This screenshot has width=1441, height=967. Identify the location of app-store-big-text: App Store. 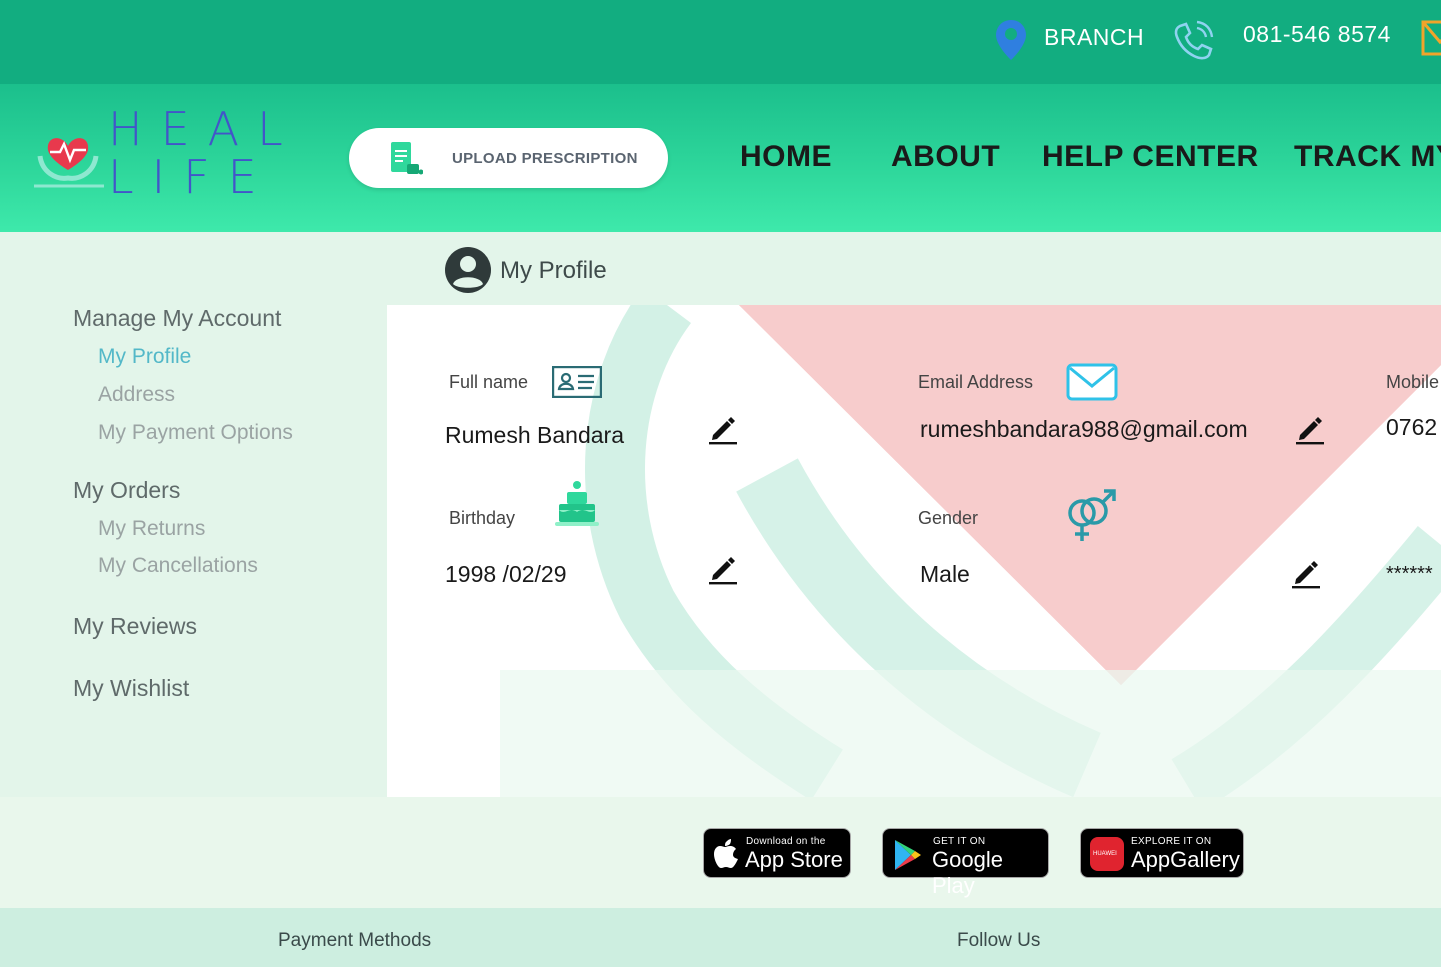
(794, 859).